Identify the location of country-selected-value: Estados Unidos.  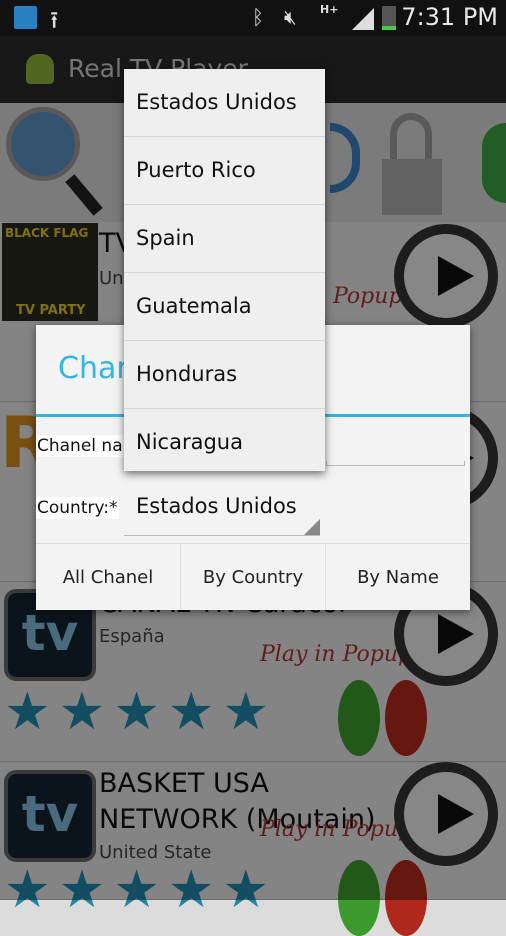
(216, 506).